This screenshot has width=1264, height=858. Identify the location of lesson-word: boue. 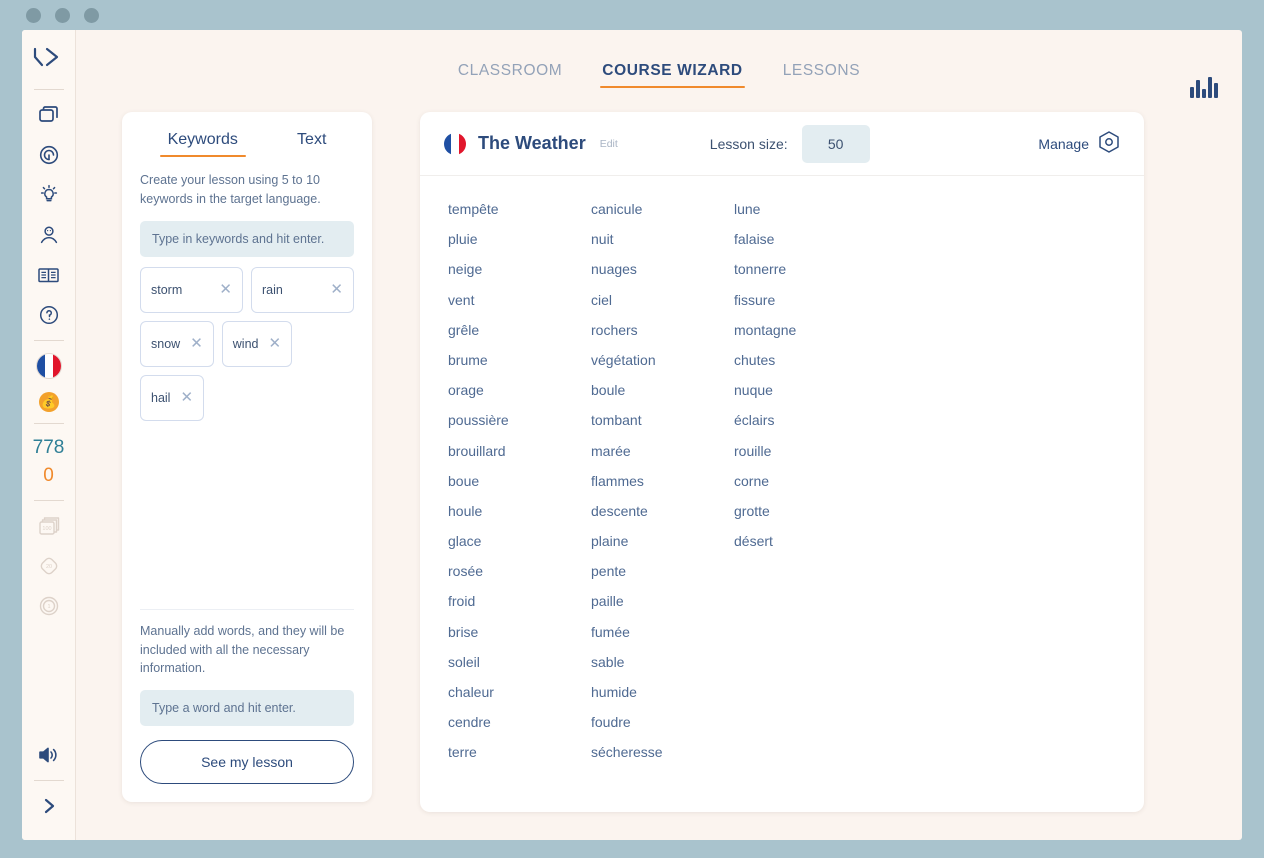
(519, 489).